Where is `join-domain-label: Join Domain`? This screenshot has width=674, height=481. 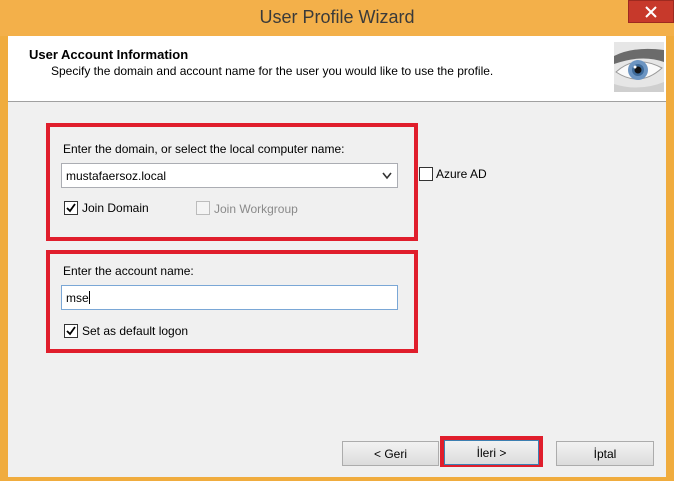 join-domain-label: Join Domain is located at coordinates (115, 208).